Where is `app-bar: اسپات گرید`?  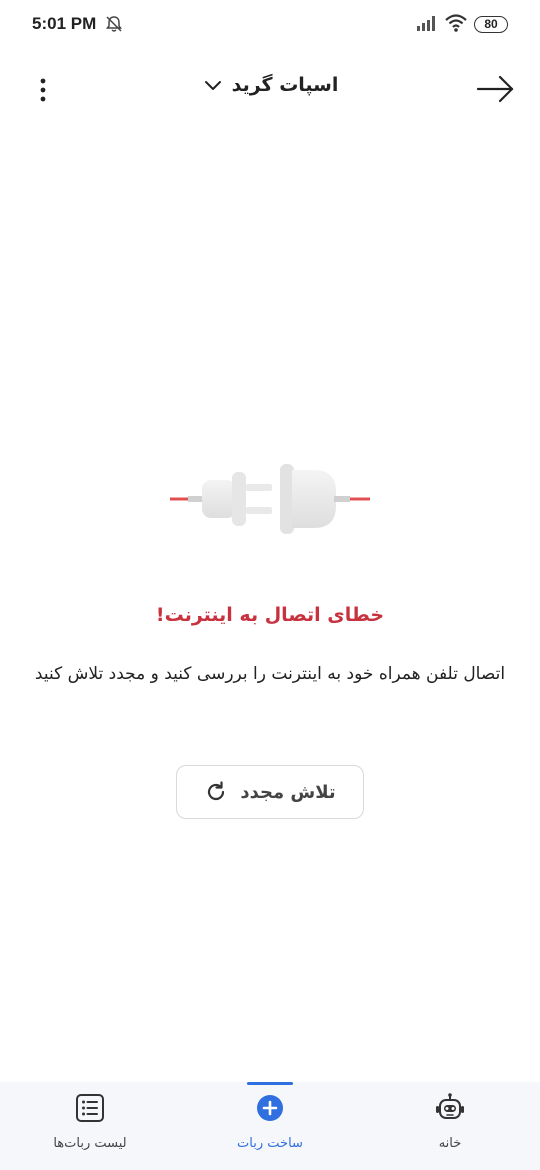
app-bar: اسپات گرید is located at coordinates (270, 89).